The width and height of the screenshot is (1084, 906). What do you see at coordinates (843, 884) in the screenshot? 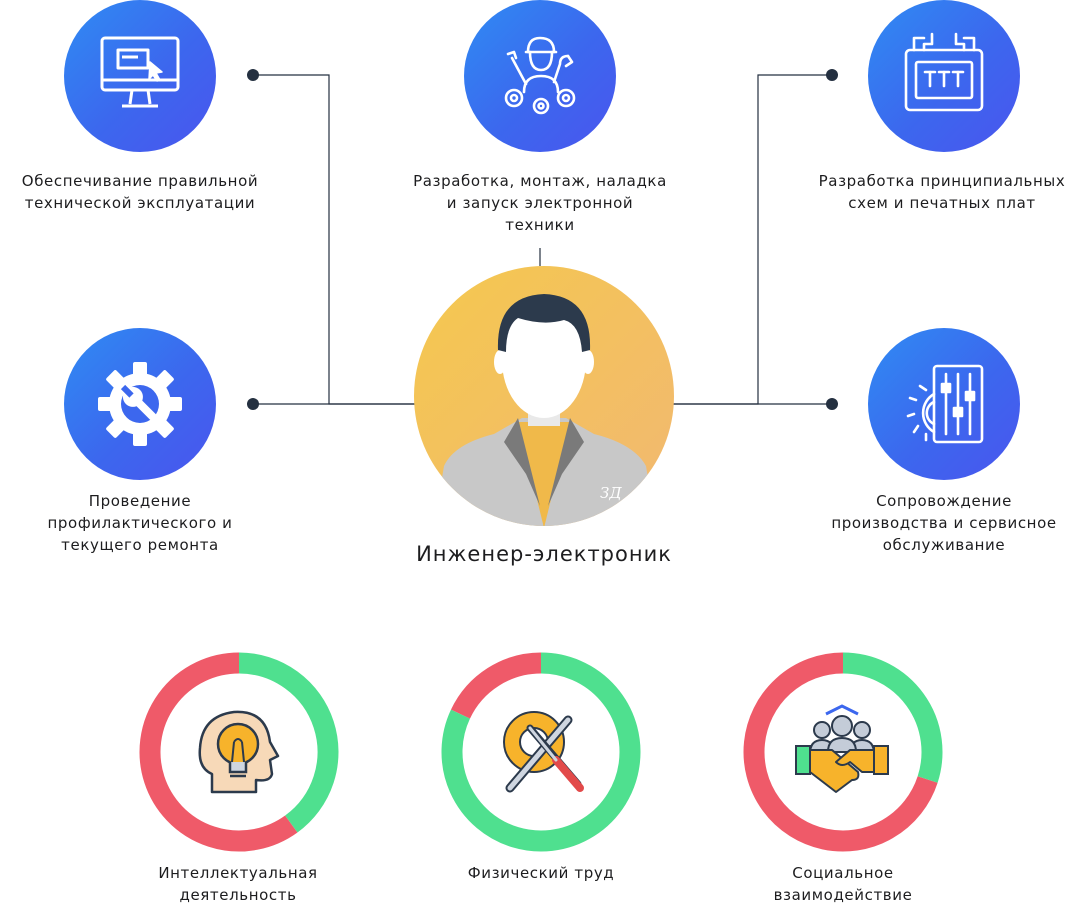
I see `ring-social-label: Социальное взаимодействие` at bounding box center [843, 884].